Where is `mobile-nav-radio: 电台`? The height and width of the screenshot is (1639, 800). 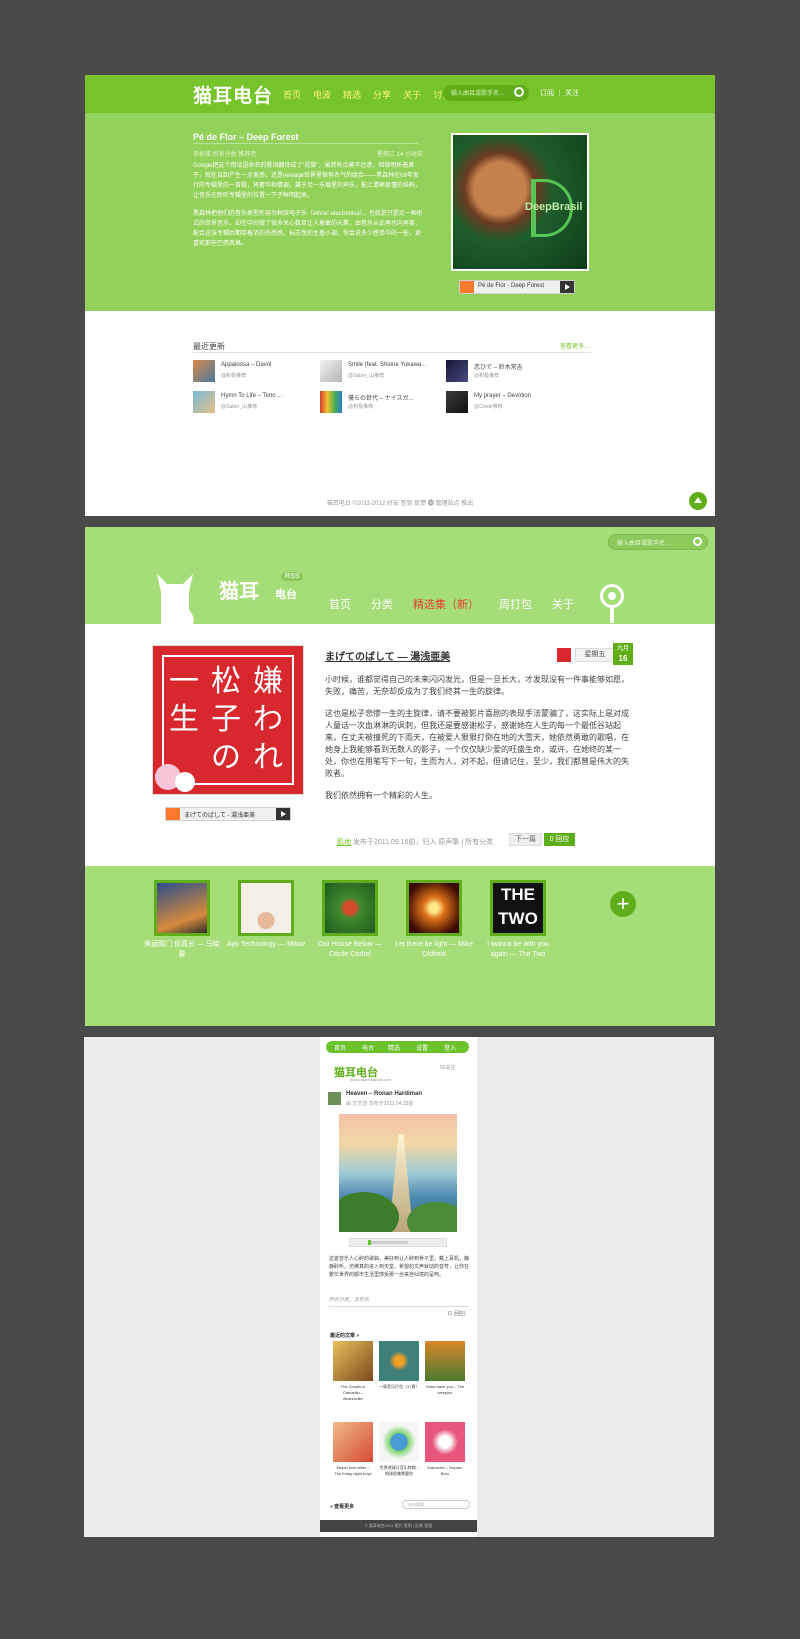 mobile-nav-radio: 电台 is located at coordinates (368, 1047).